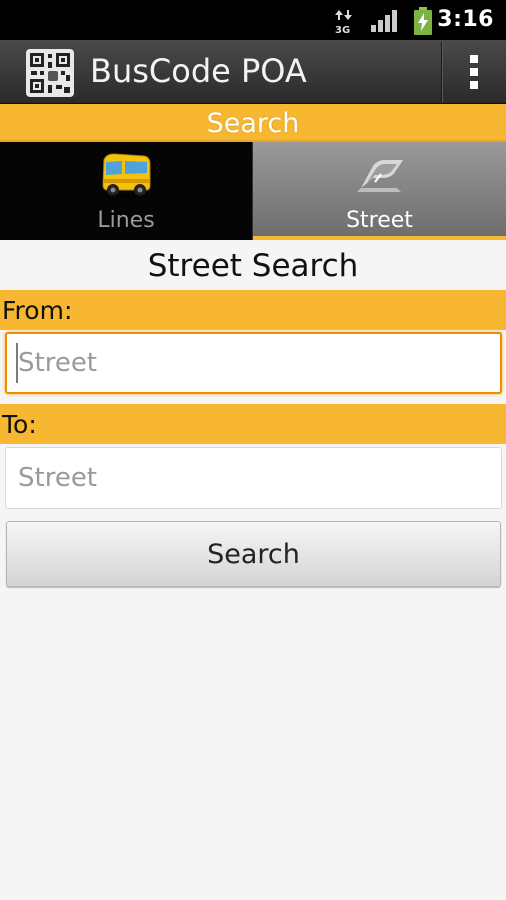  Describe the element at coordinates (253, 310) in the screenshot. I see `from-label: From:` at that location.